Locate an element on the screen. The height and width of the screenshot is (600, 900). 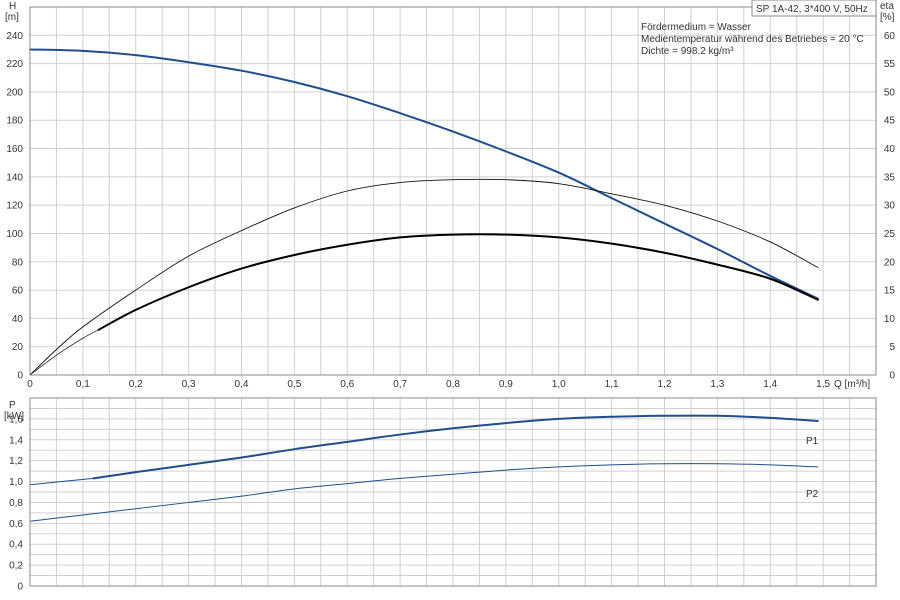
y-left-tick-label: 180 is located at coordinates (14, 121).